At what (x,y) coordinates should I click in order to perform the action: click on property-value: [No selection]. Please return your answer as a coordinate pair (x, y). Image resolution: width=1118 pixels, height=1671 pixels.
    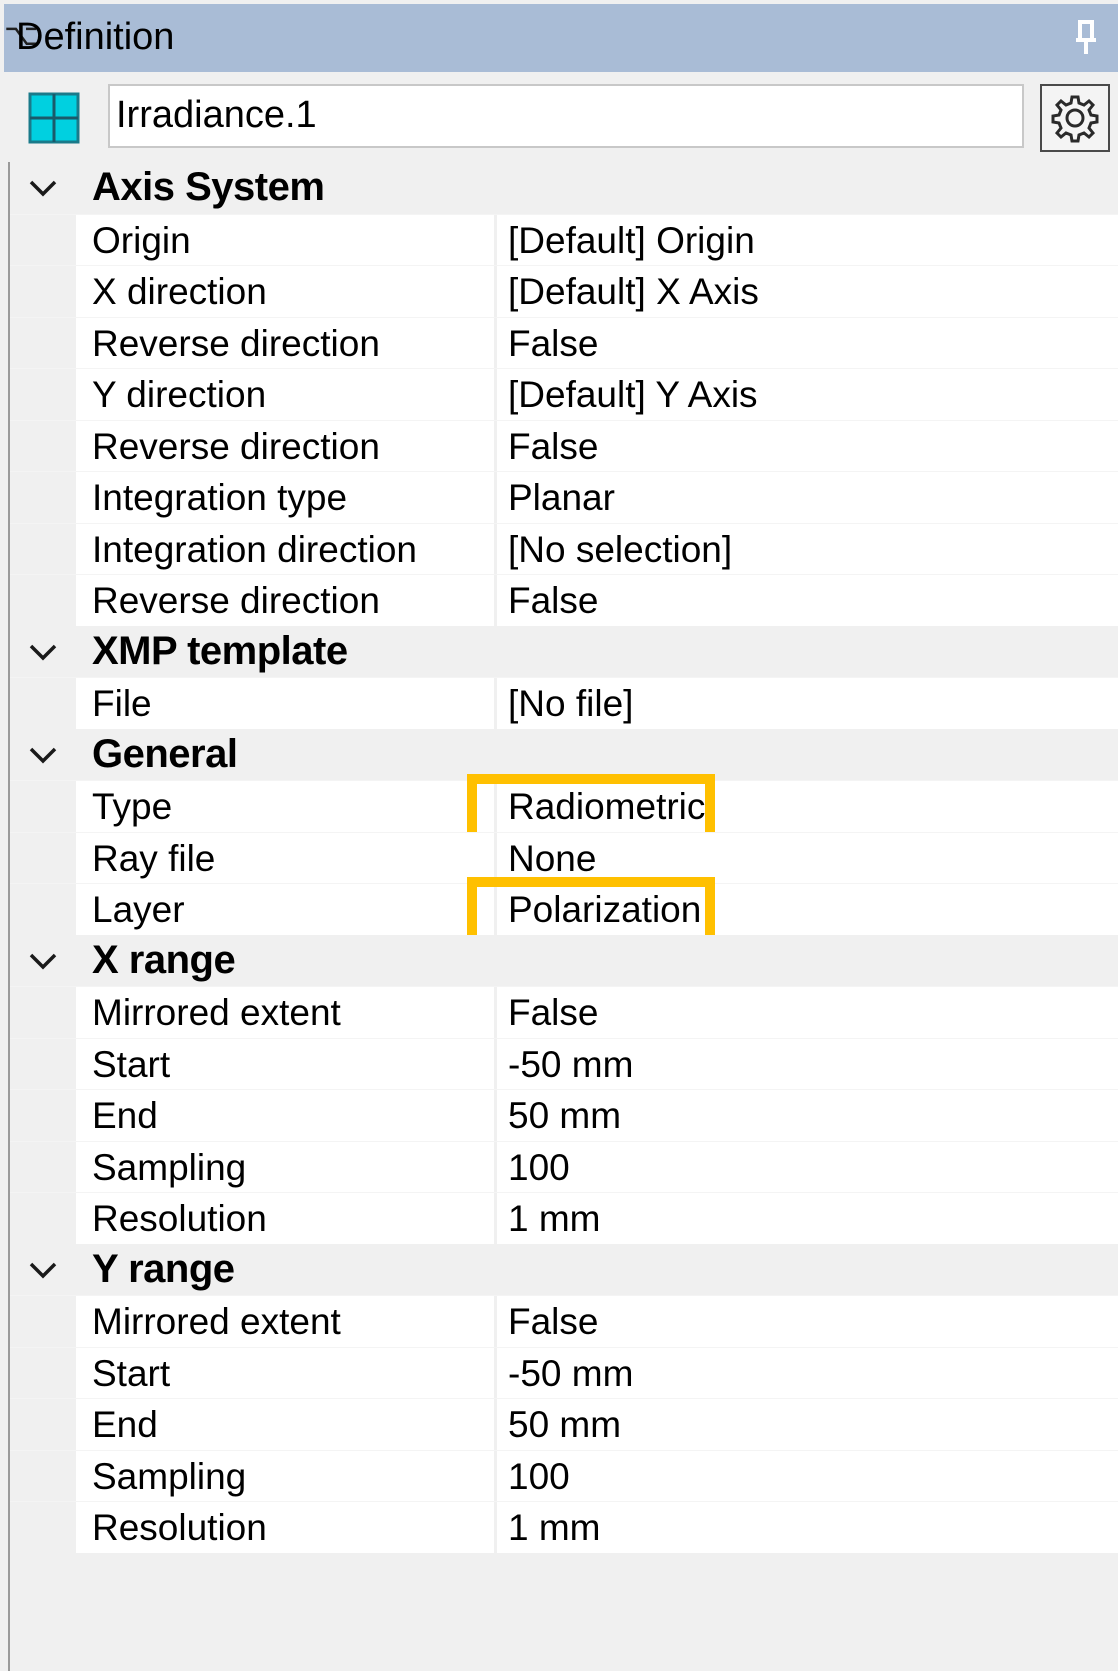
    Looking at the image, I should click on (620, 549).